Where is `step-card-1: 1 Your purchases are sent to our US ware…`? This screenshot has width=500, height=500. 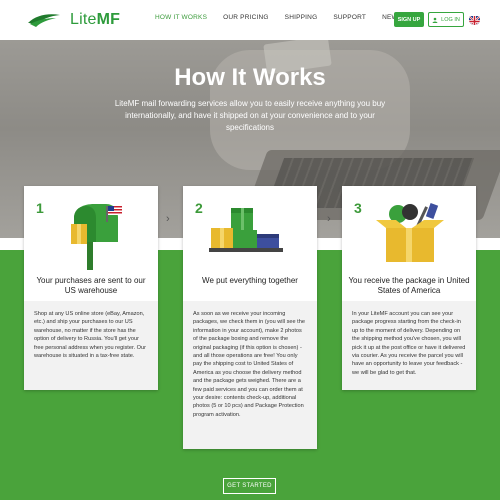 step-card-1: 1 Your purchases are sent to our US ware… is located at coordinates (91, 288).